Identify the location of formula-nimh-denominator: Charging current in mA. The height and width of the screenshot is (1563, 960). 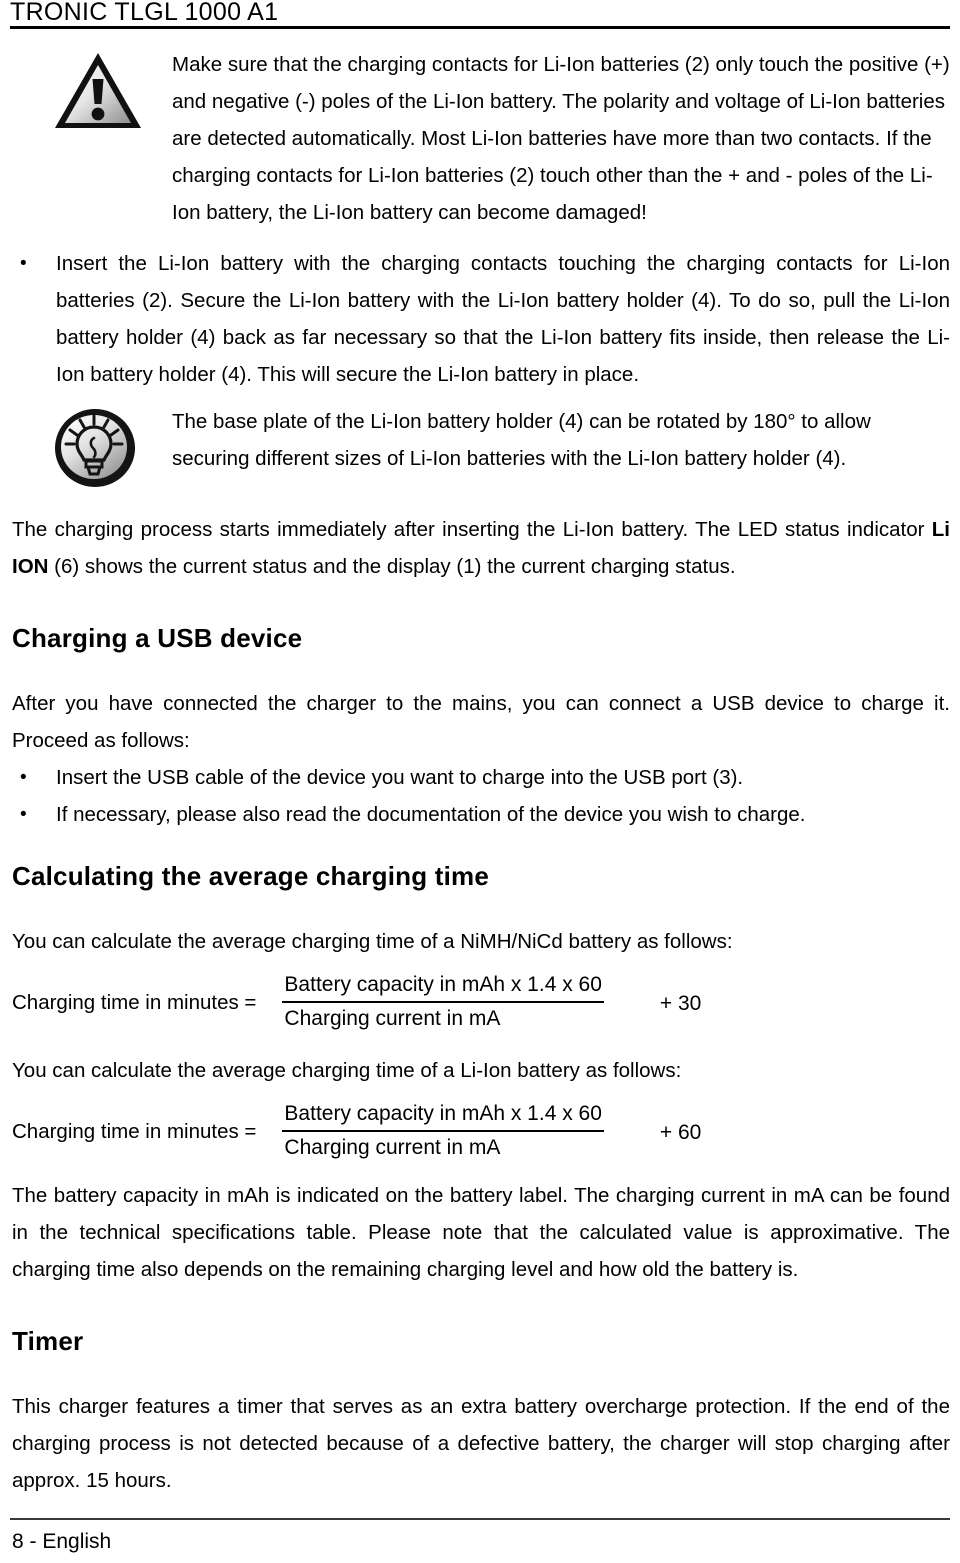
(392, 1018).